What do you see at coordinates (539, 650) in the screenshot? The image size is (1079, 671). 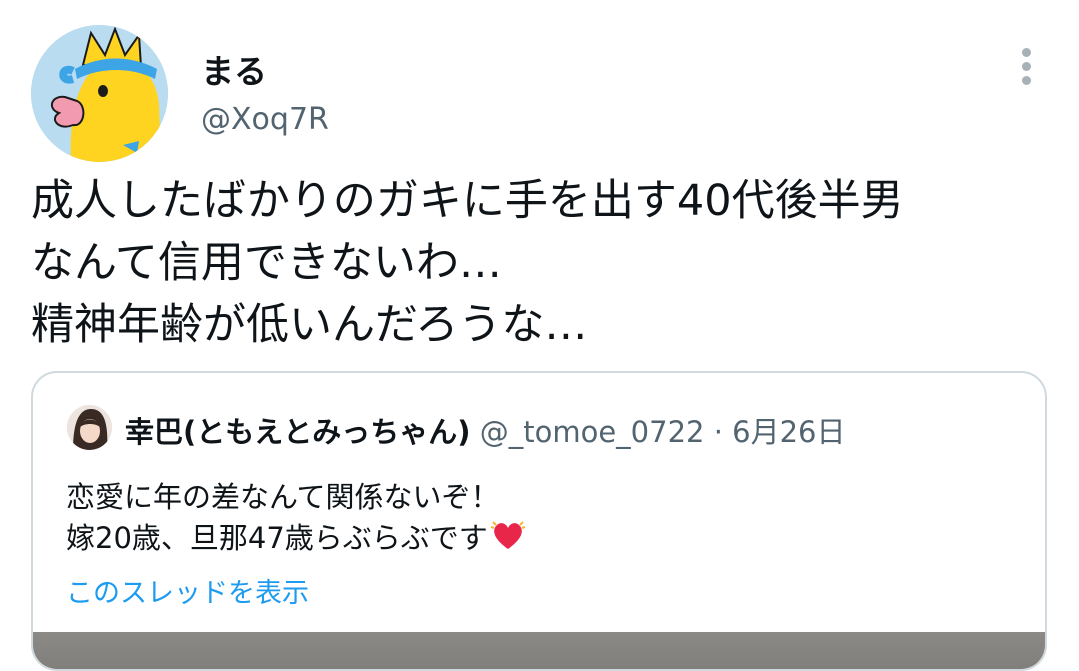 I see `quoted-media-image` at bounding box center [539, 650].